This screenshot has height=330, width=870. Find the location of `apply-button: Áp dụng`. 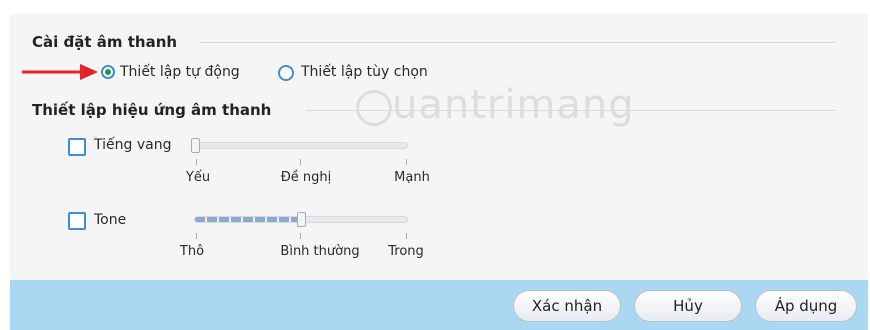

apply-button: Áp dụng is located at coordinates (806, 306).